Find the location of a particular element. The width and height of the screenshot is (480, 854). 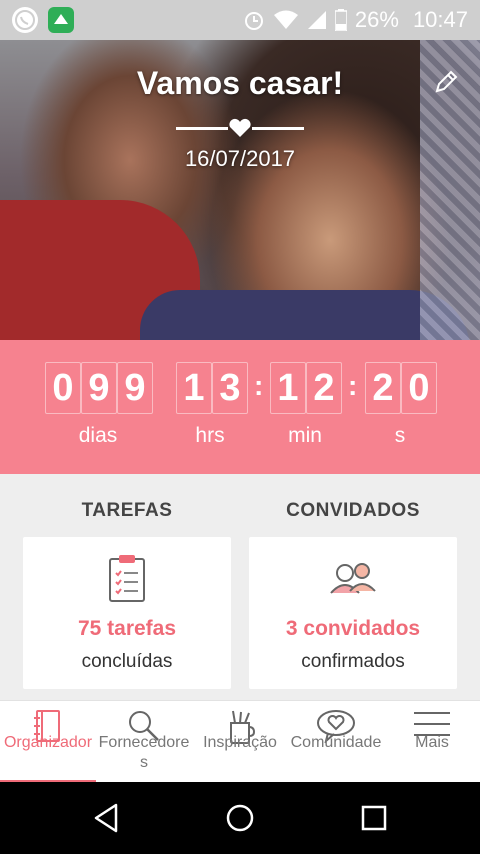

guests-title: CONVIDADOS is located at coordinates (353, 510).